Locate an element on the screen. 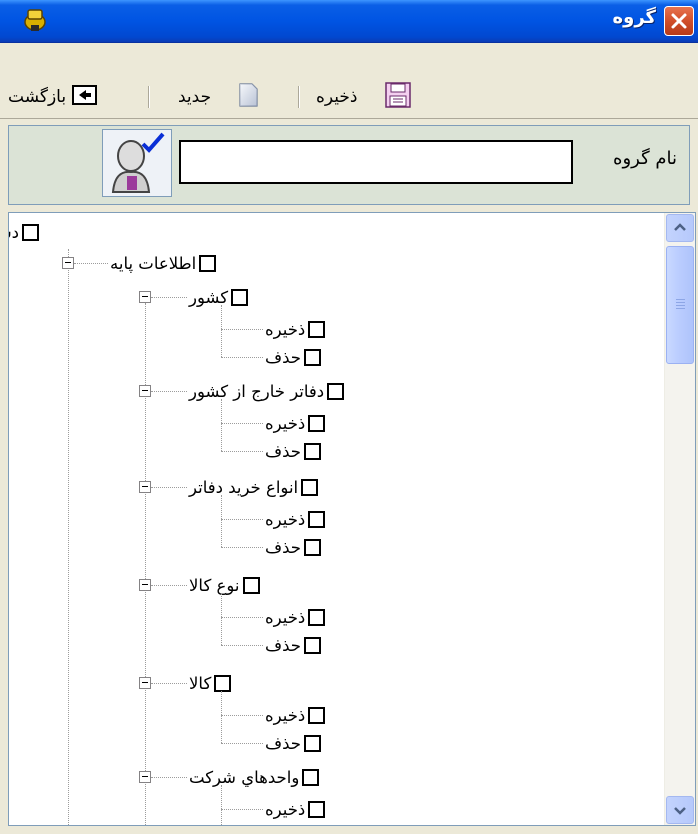 This screenshot has height=834, width=698. title-bar: گروه is located at coordinates (349, 21).